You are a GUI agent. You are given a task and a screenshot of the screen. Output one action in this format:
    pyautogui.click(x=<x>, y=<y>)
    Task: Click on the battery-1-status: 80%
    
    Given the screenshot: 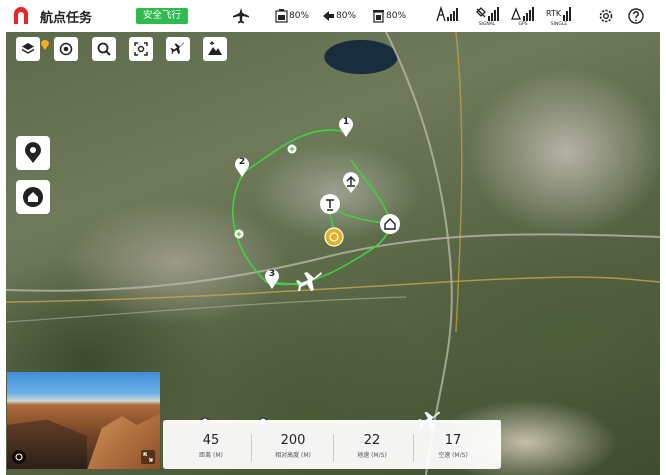 What is the action you would take?
    pyautogui.click(x=292, y=16)
    